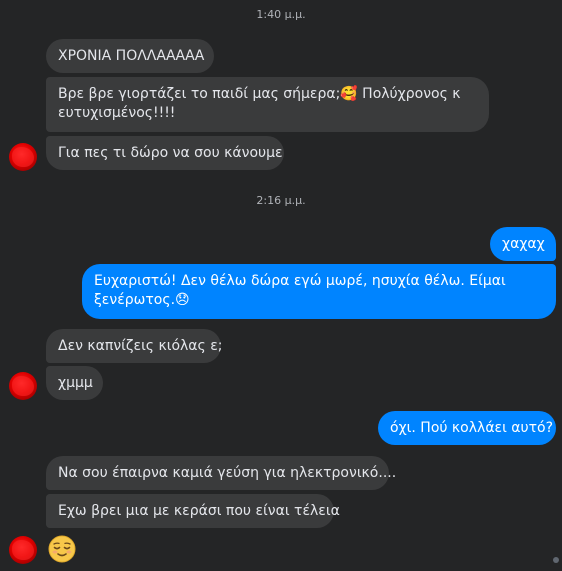 The image size is (562, 571). Describe the element at coordinates (472, 428) in the screenshot. I see `message-text: όχι. Πού κολλάει αυτό?` at that location.